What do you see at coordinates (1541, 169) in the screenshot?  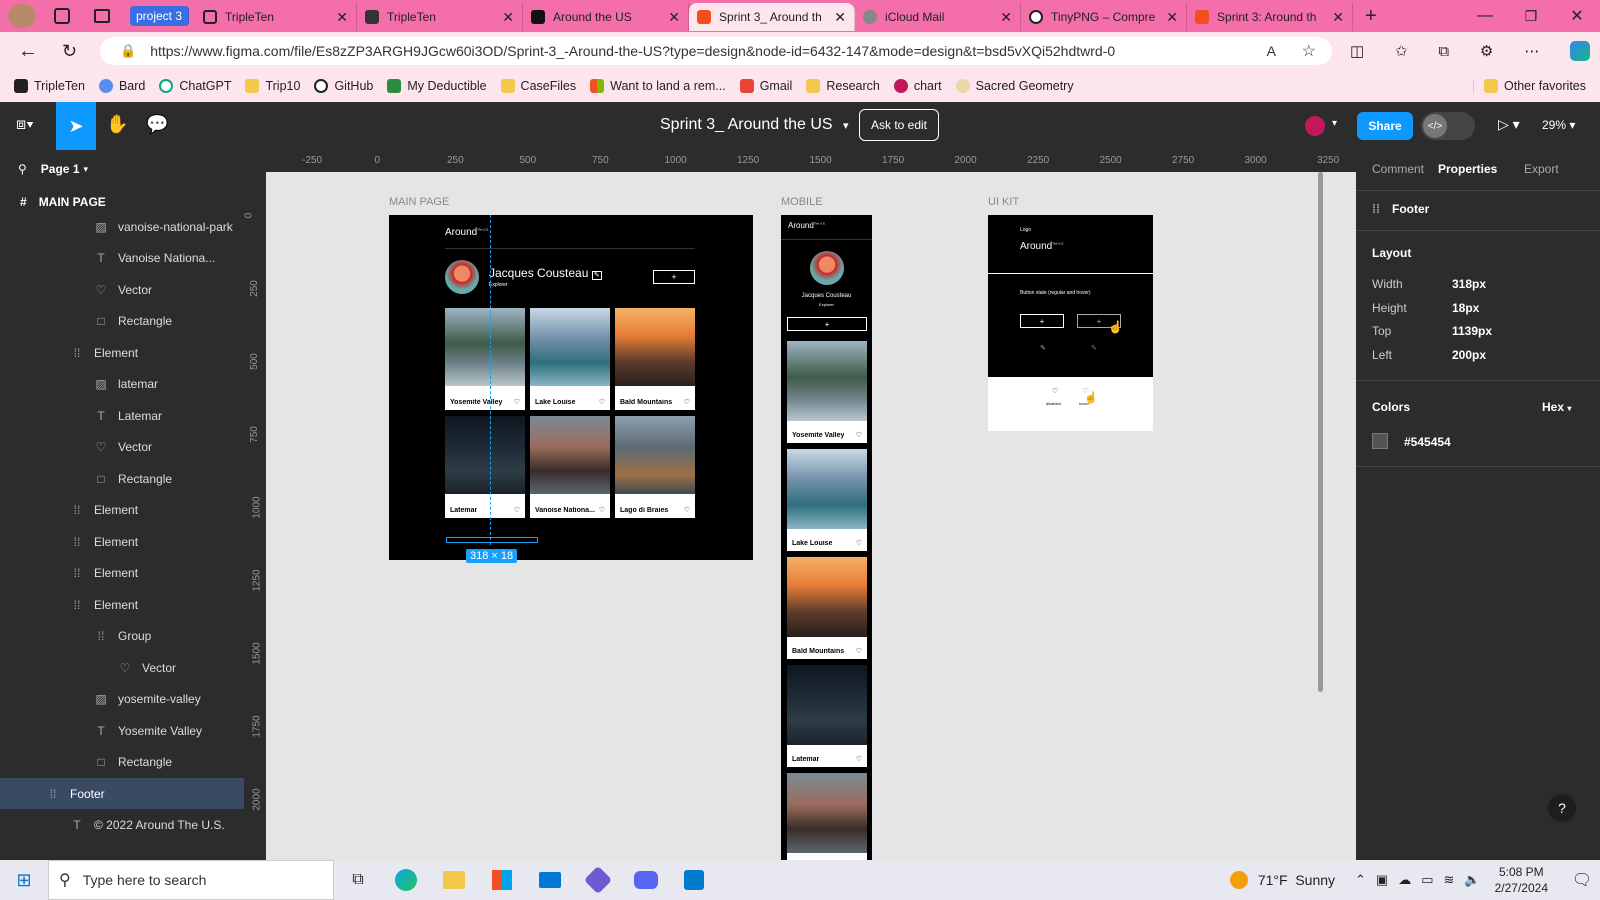 I see `tab-export: Export` at bounding box center [1541, 169].